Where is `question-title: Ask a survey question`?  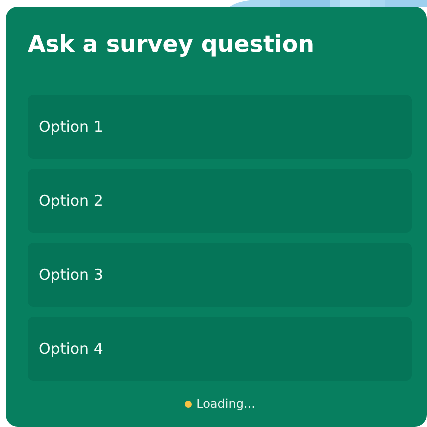 question-title: Ask a survey question is located at coordinates (171, 45).